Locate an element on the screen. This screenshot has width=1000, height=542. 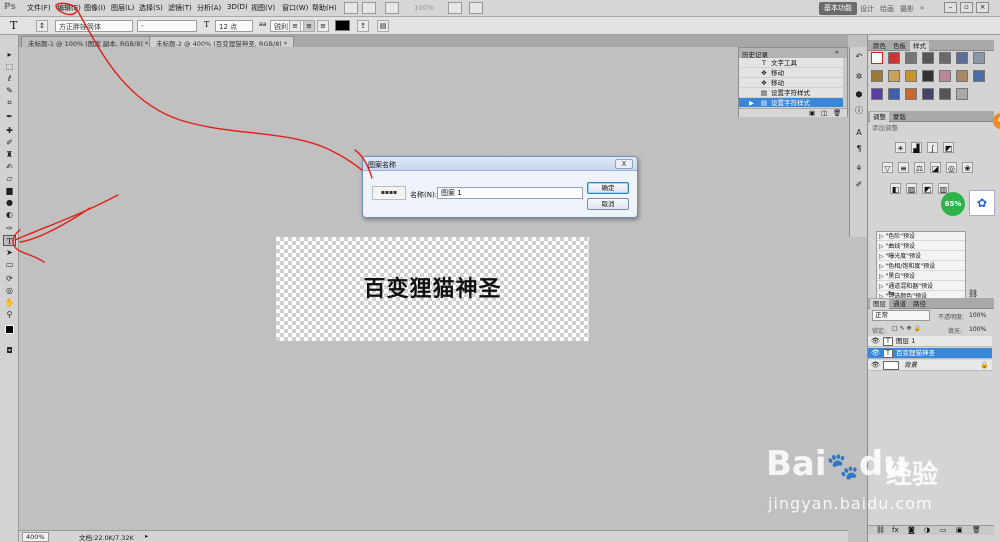
dialog-close-icon: X is located at coordinates (624, 164).